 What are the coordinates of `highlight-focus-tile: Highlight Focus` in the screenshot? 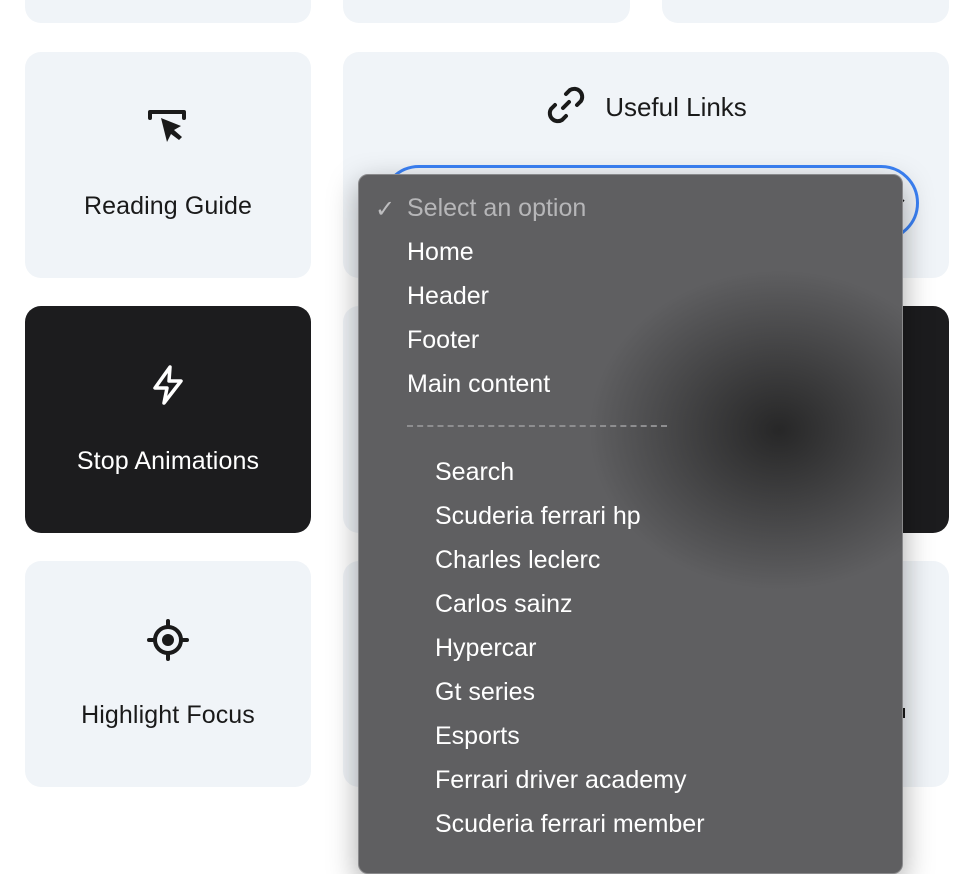 It's located at (168, 674).